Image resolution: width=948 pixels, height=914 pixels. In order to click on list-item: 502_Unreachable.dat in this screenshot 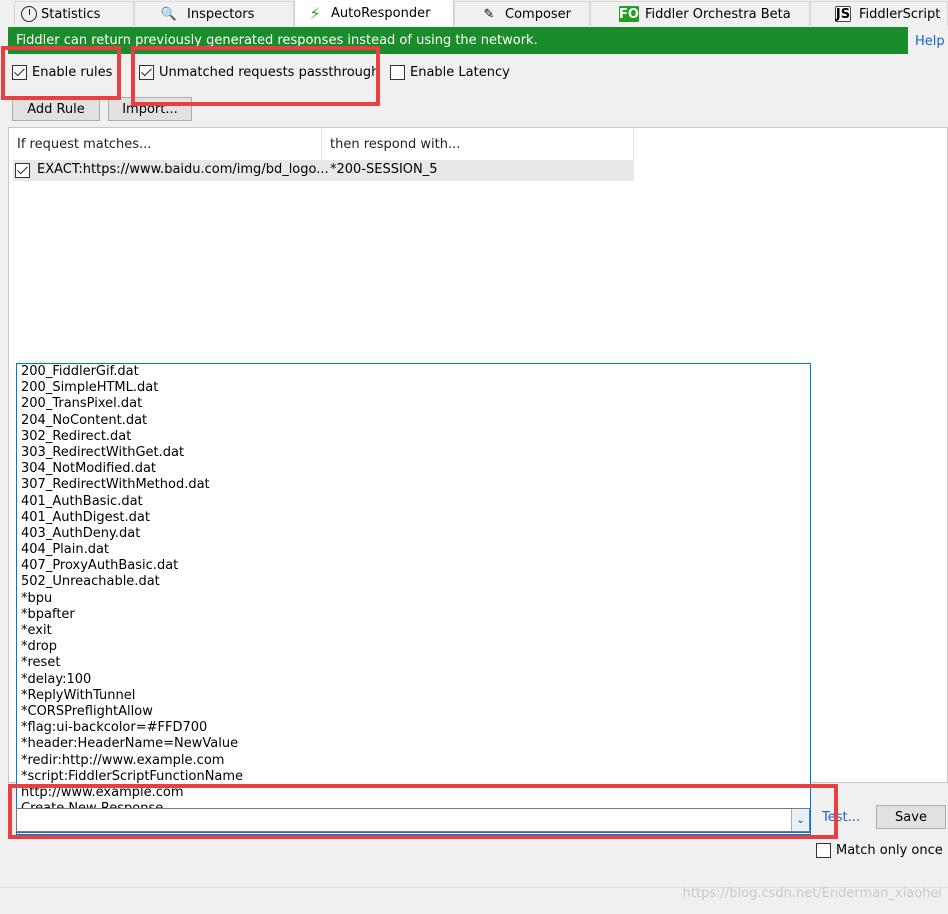, I will do `click(413, 582)`.